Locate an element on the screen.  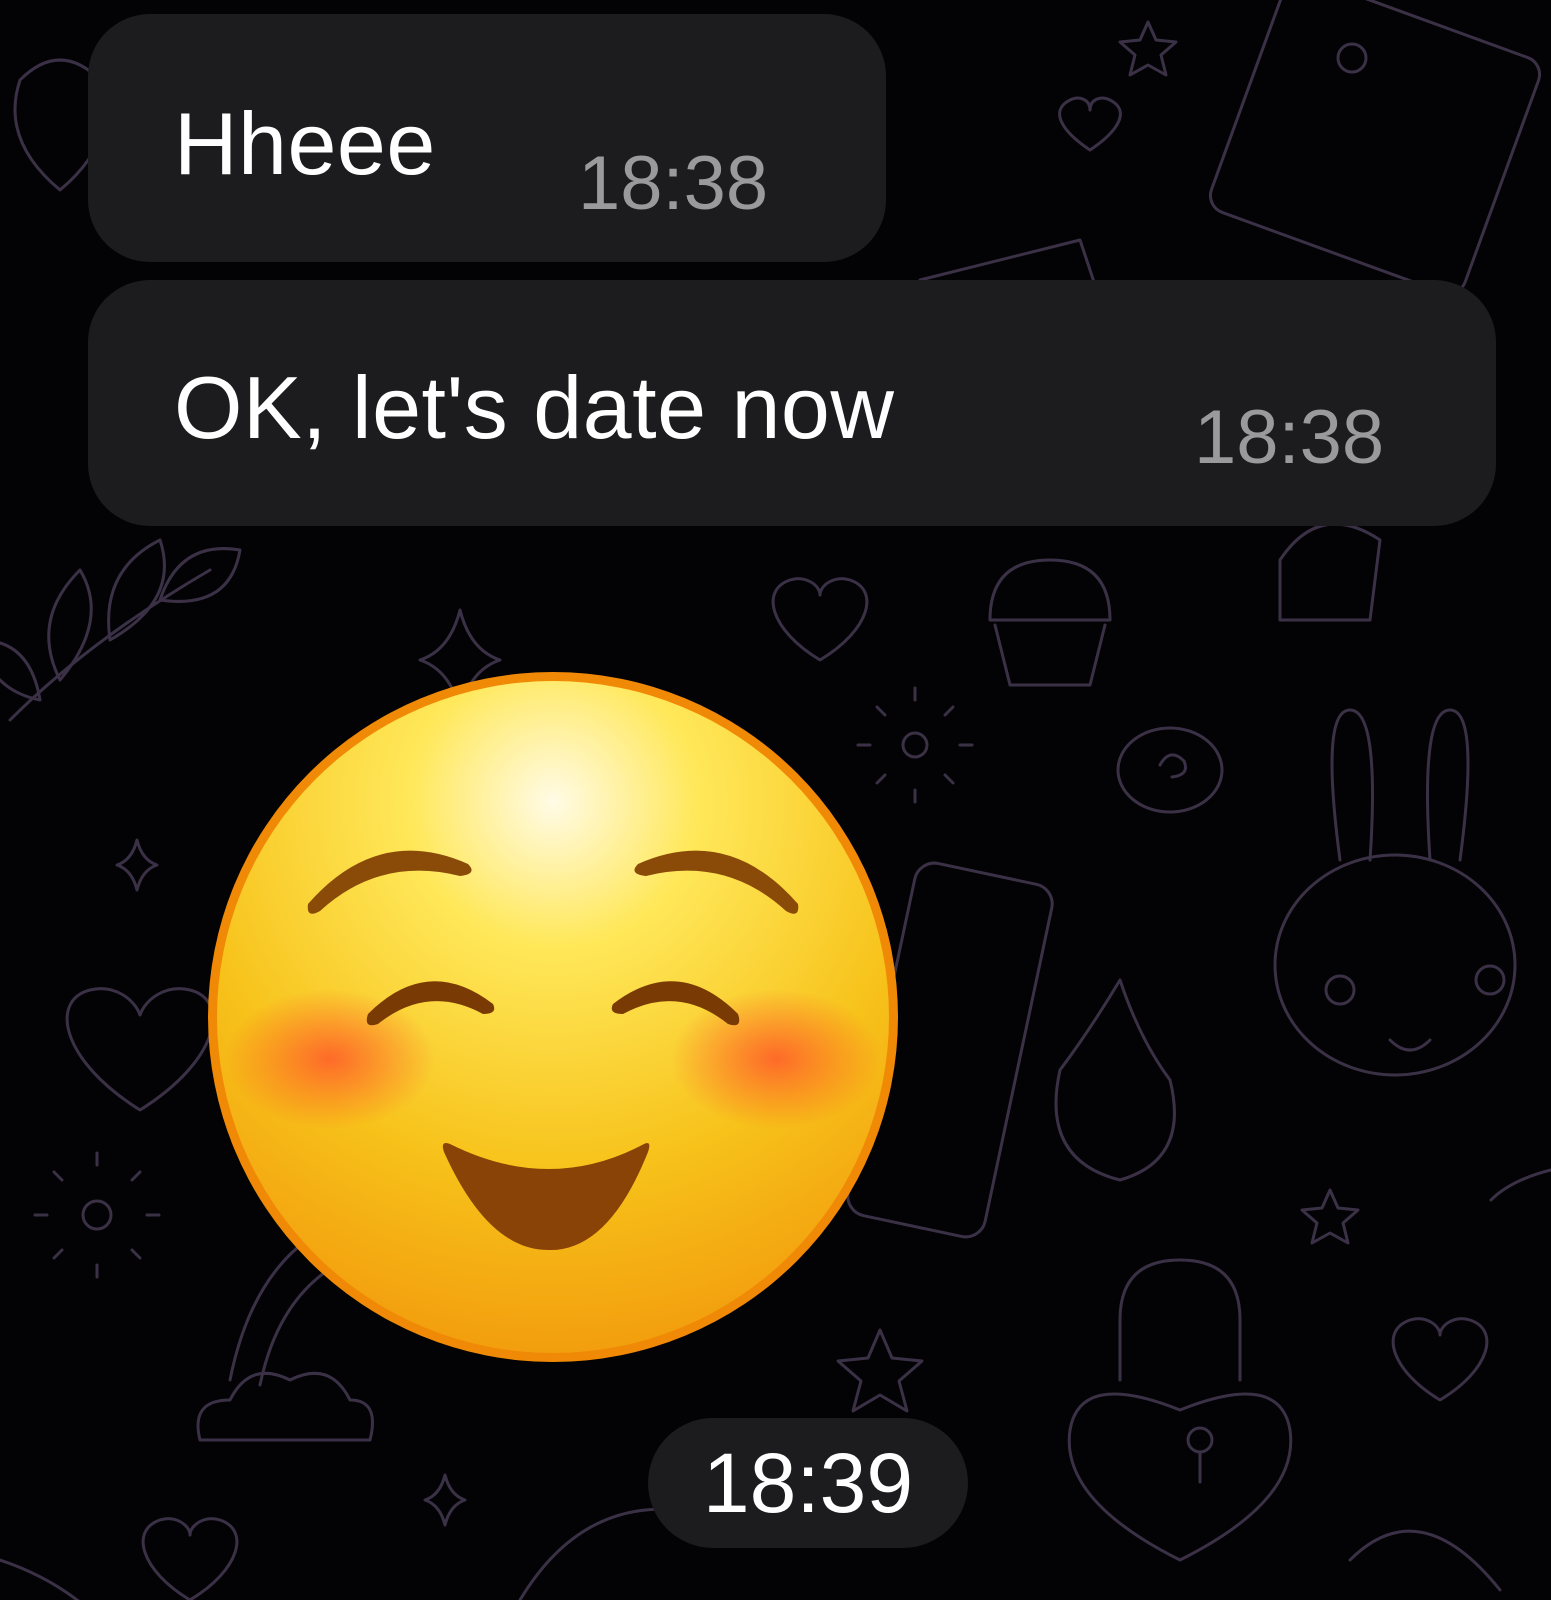
cupcake-doodle is located at coordinates (1050, 622).